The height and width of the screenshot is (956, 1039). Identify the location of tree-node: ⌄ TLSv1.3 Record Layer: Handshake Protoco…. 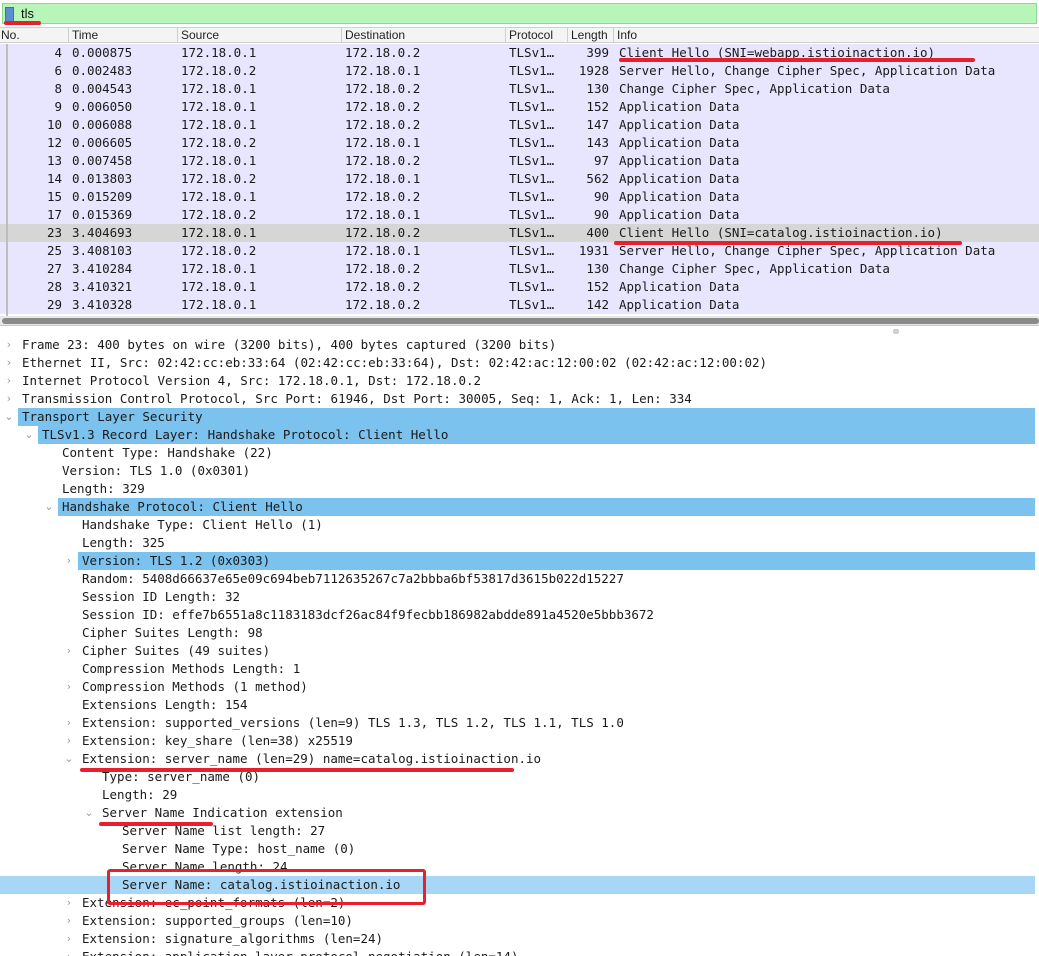
(519, 435).